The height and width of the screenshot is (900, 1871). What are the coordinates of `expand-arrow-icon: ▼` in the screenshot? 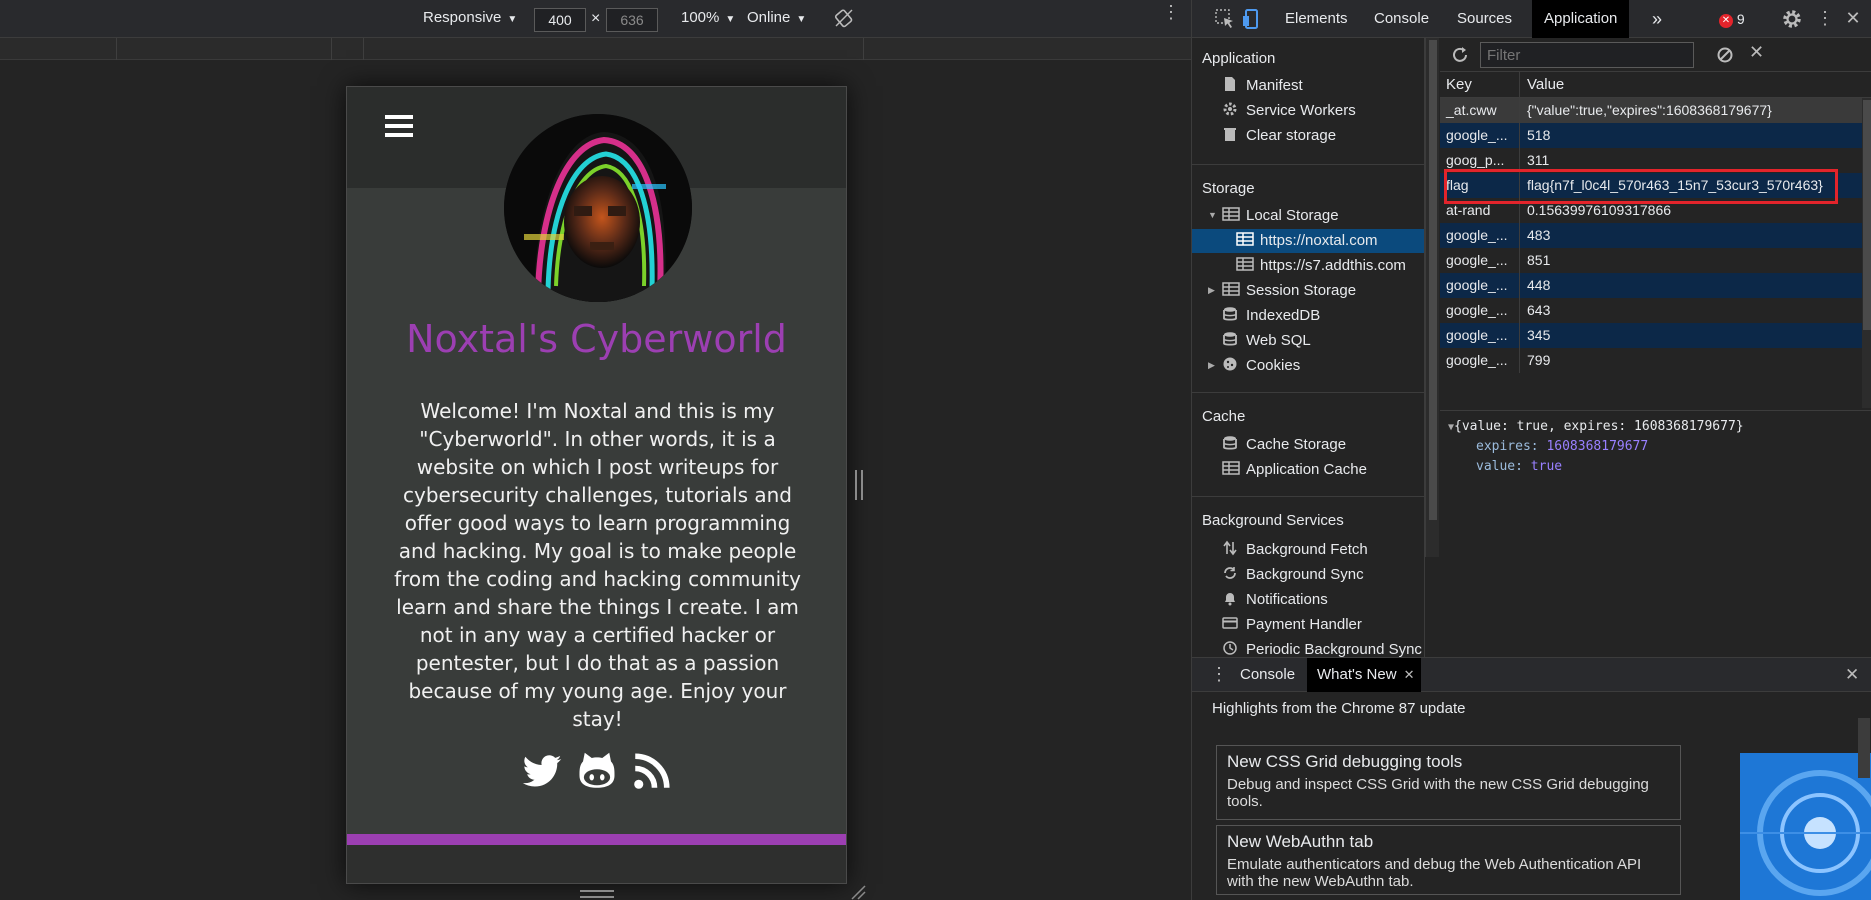 It's located at (1212, 215).